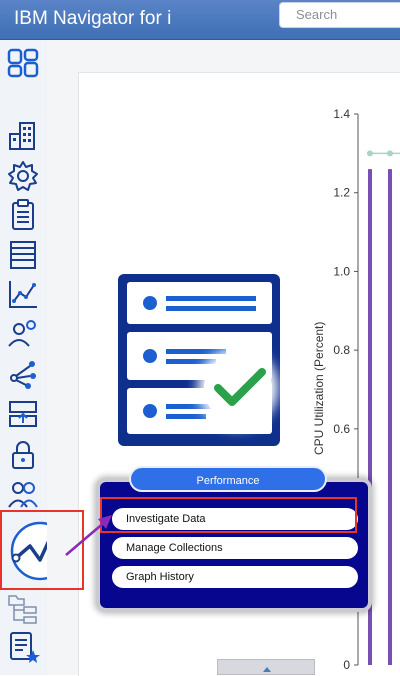 The height and width of the screenshot is (676, 400). Describe the element at coordinates (390, 417) in the screenshot. I see `cpu-bar` at that location.